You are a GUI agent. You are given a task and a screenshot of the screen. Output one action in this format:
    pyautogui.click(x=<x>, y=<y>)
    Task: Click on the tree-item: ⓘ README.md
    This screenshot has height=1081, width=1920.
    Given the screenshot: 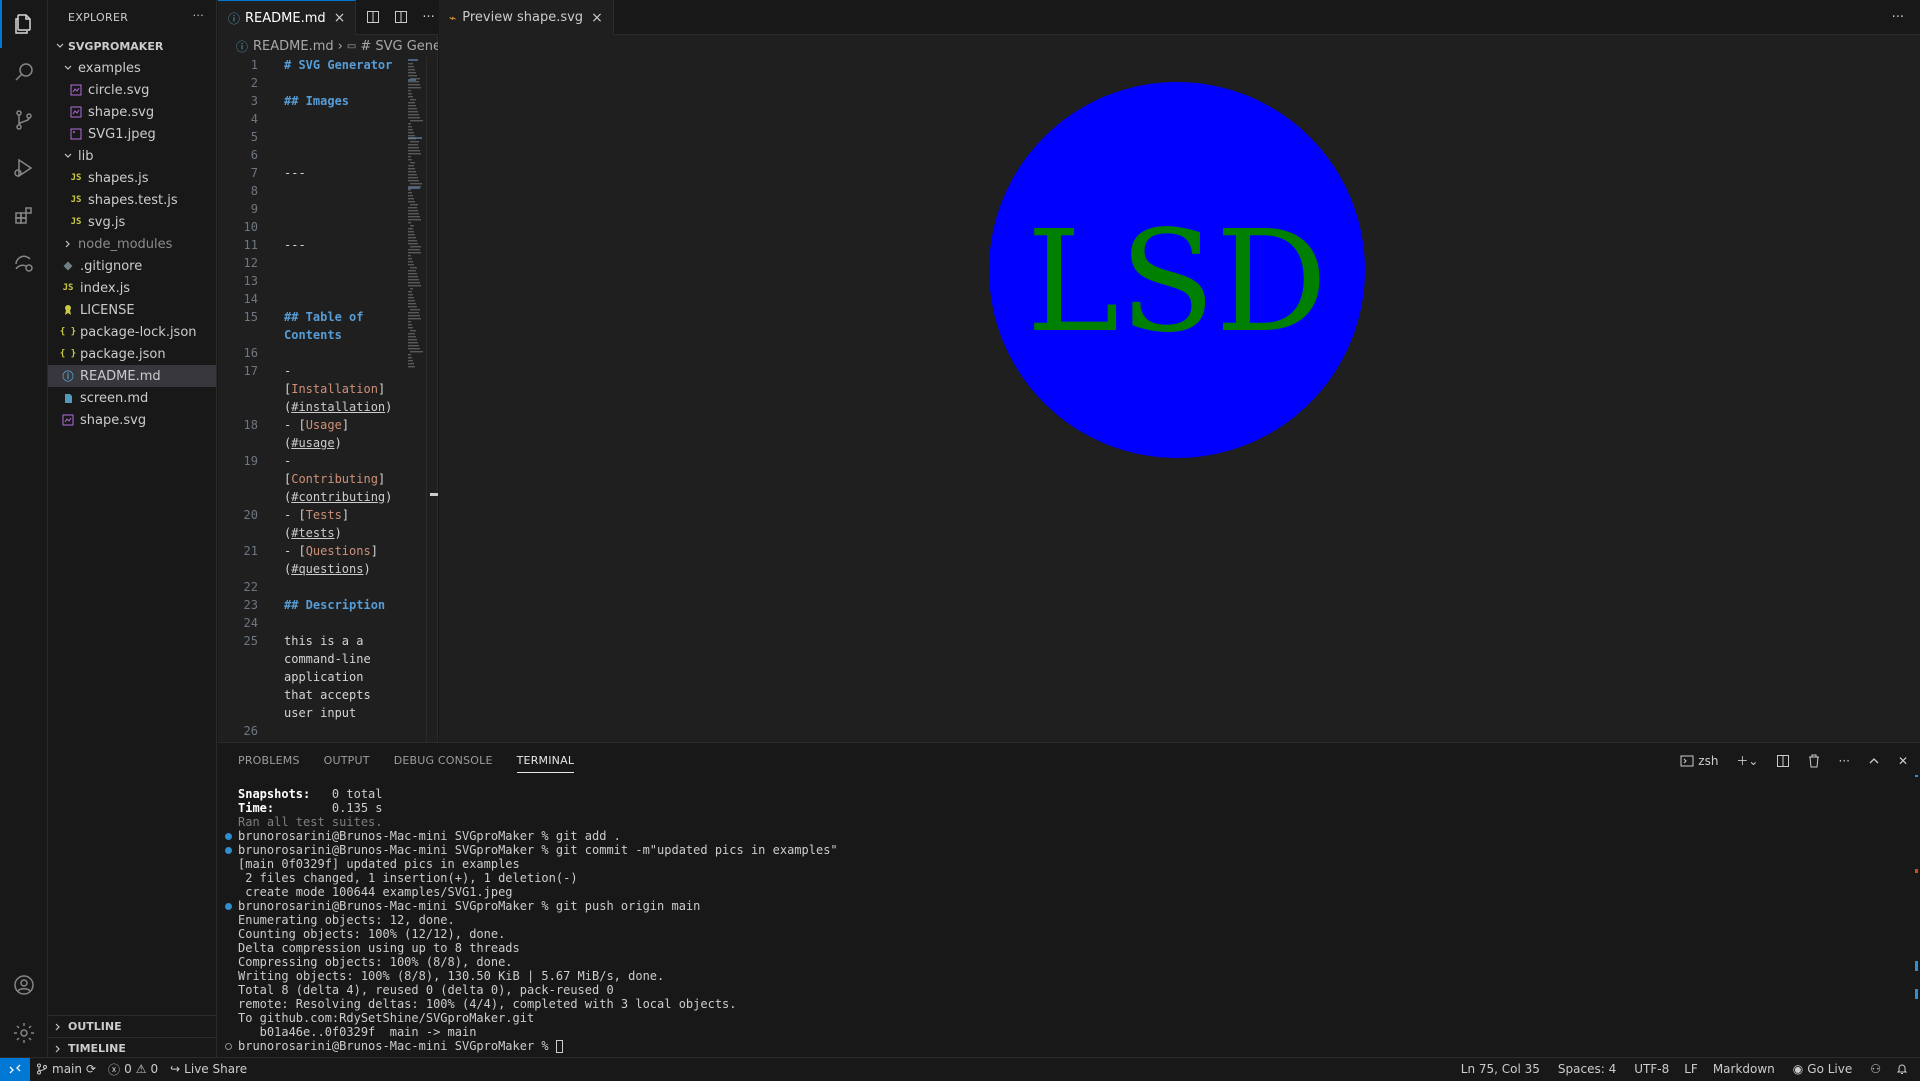 What is the action you would take?
    pyautogui.click(x=132, y=376)
    